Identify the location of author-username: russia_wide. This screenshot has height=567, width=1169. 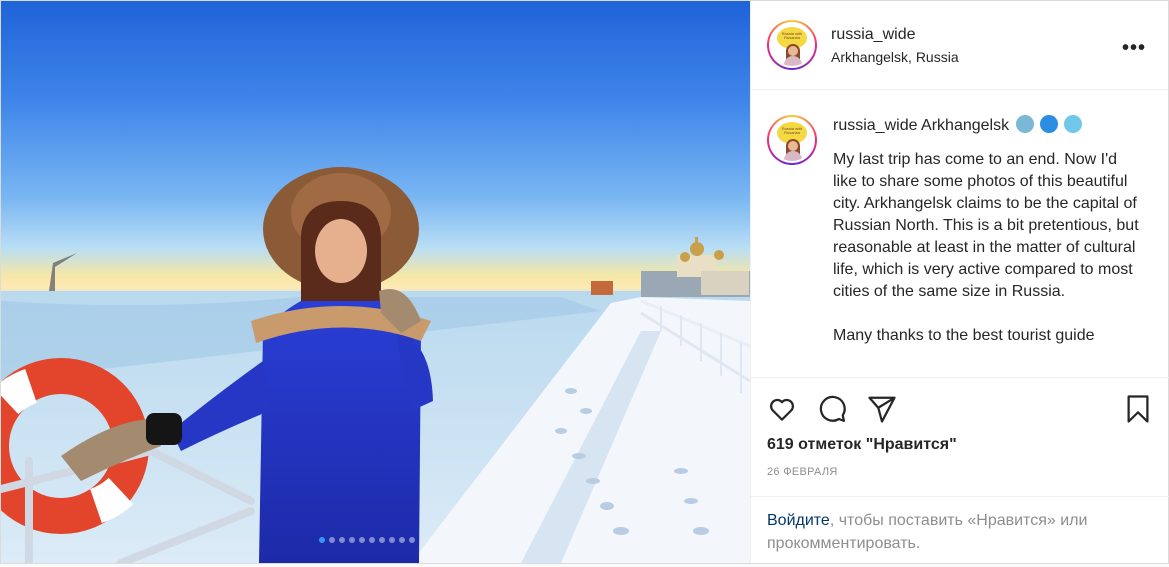
(895, 35).